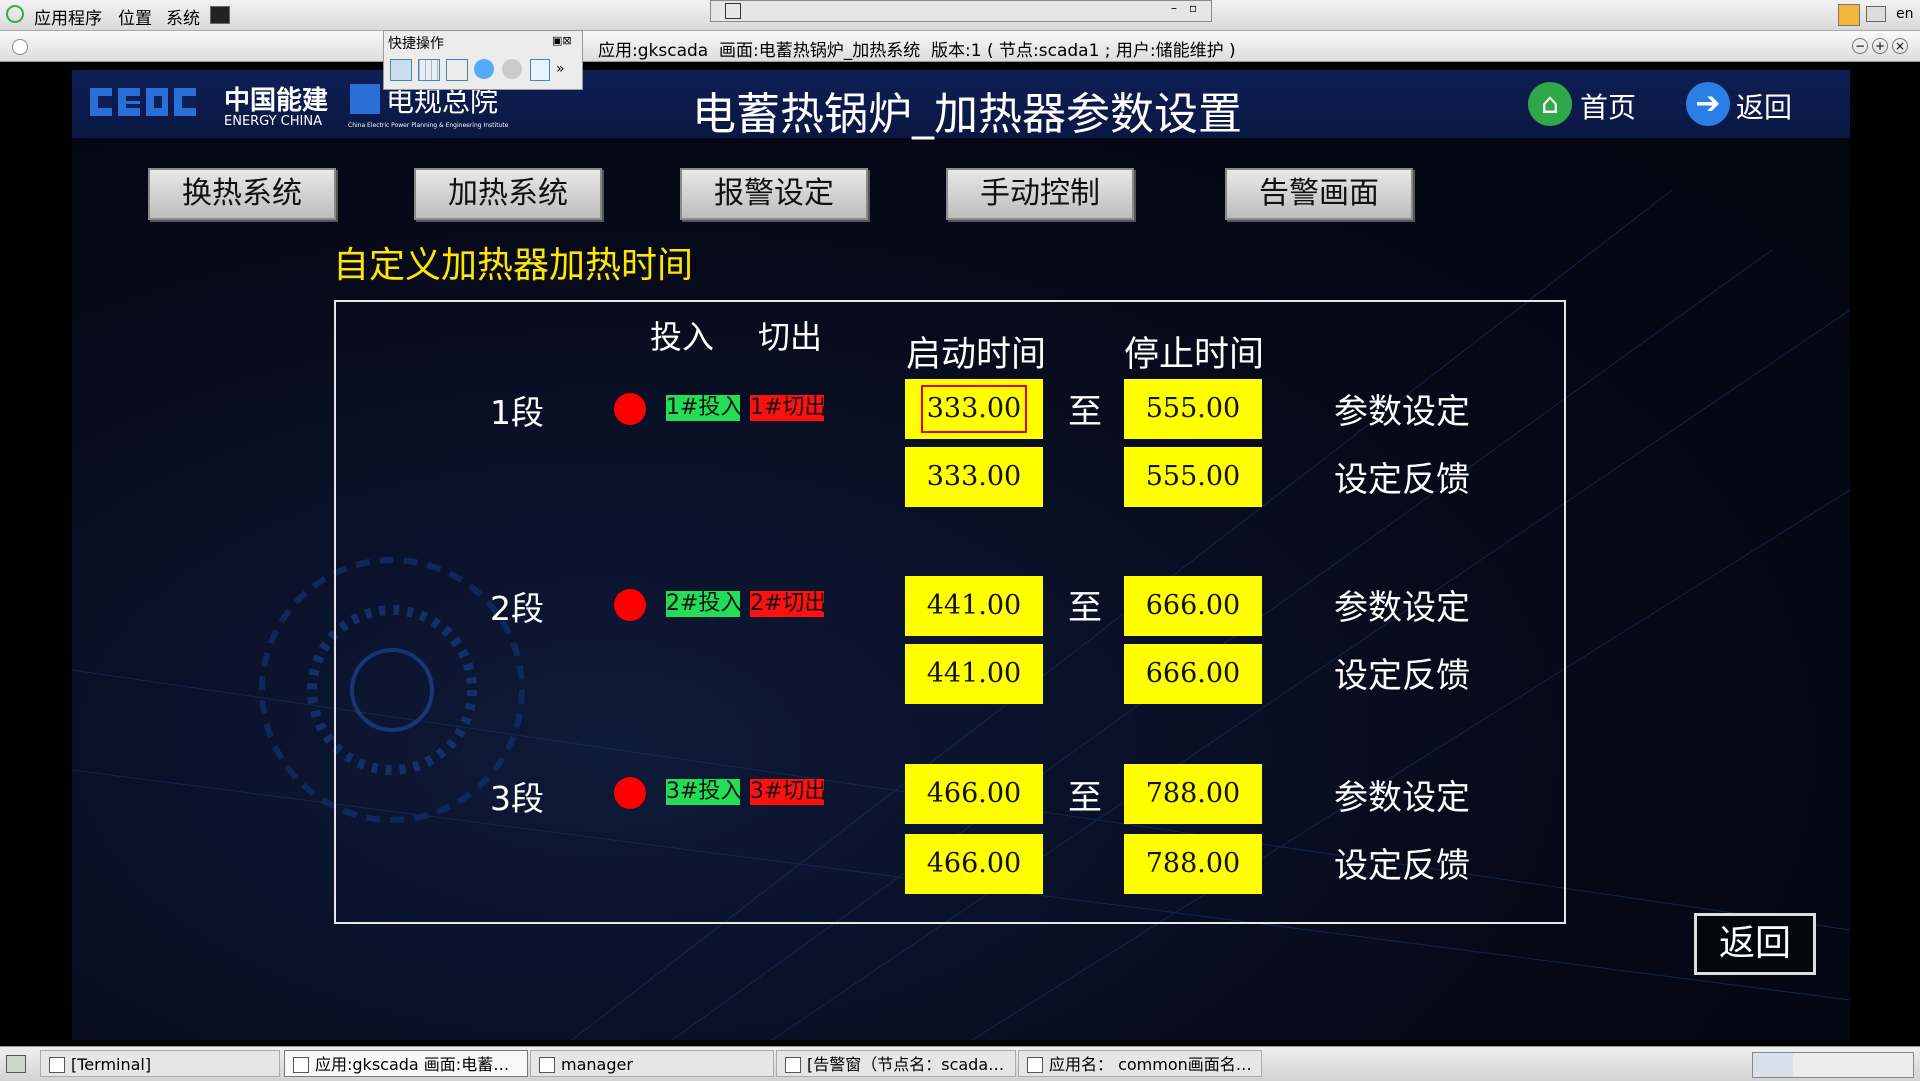 Image resolution: width=1920 pixels, height=1081 pixels. I want to click on forward-arrow-icon, so click(512, 69).